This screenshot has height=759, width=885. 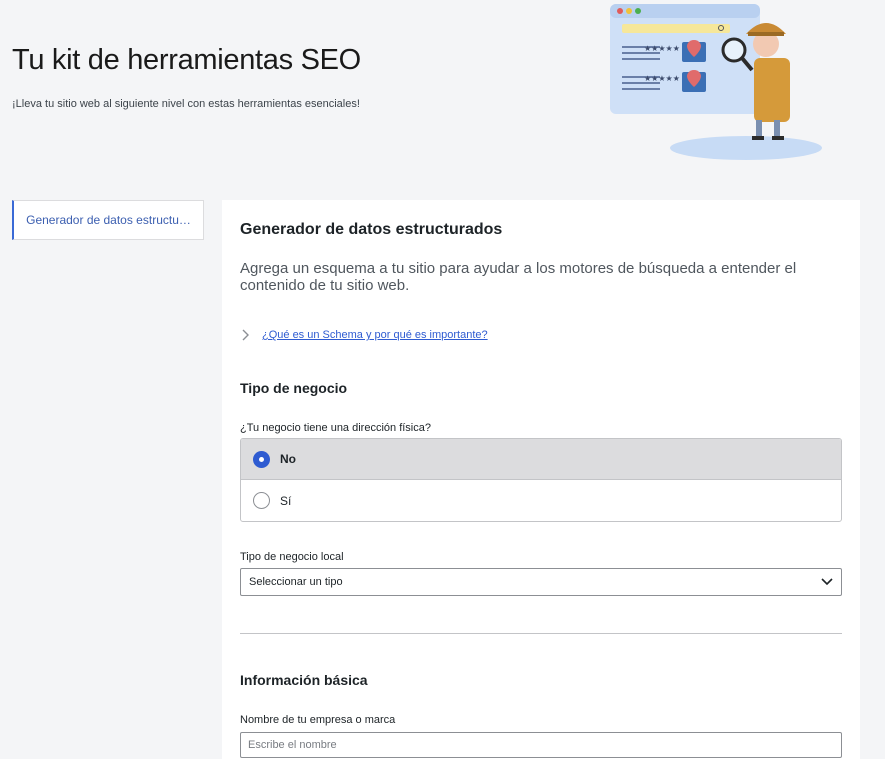 I want to click on local-business-type-select: Seleccionar un tipo, so click(x=541, y=582).